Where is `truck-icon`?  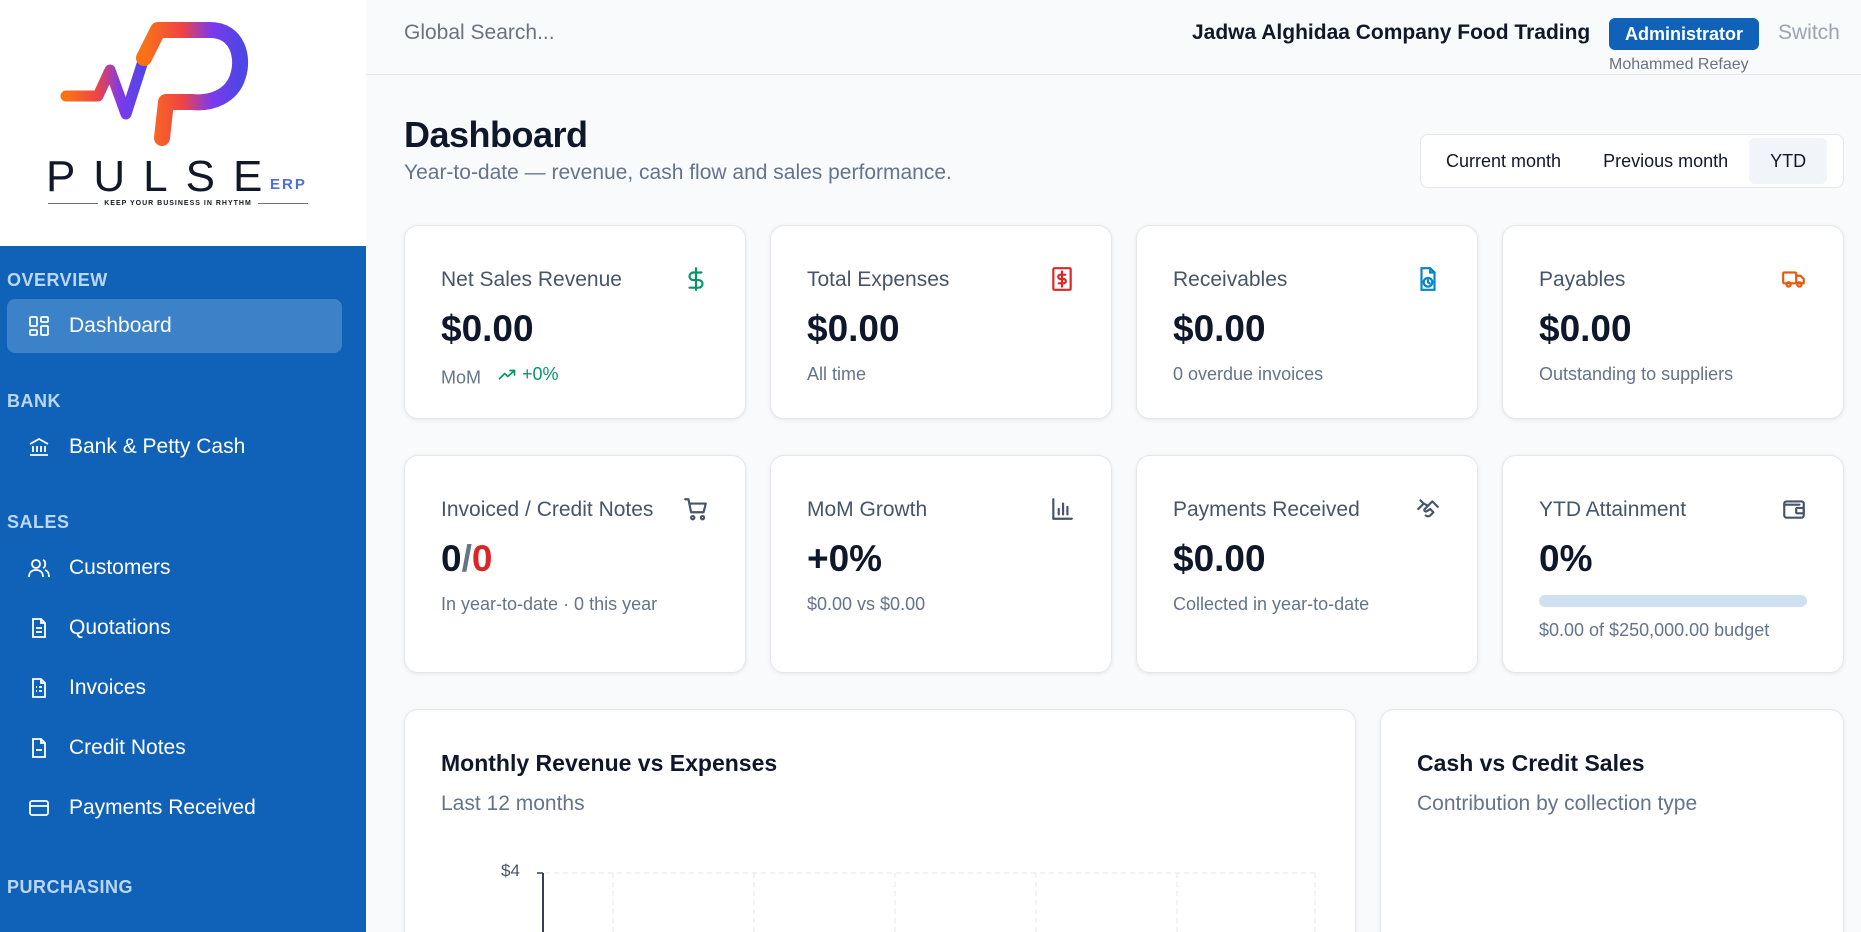
truck-icon is located at coordinates (1793, 279).